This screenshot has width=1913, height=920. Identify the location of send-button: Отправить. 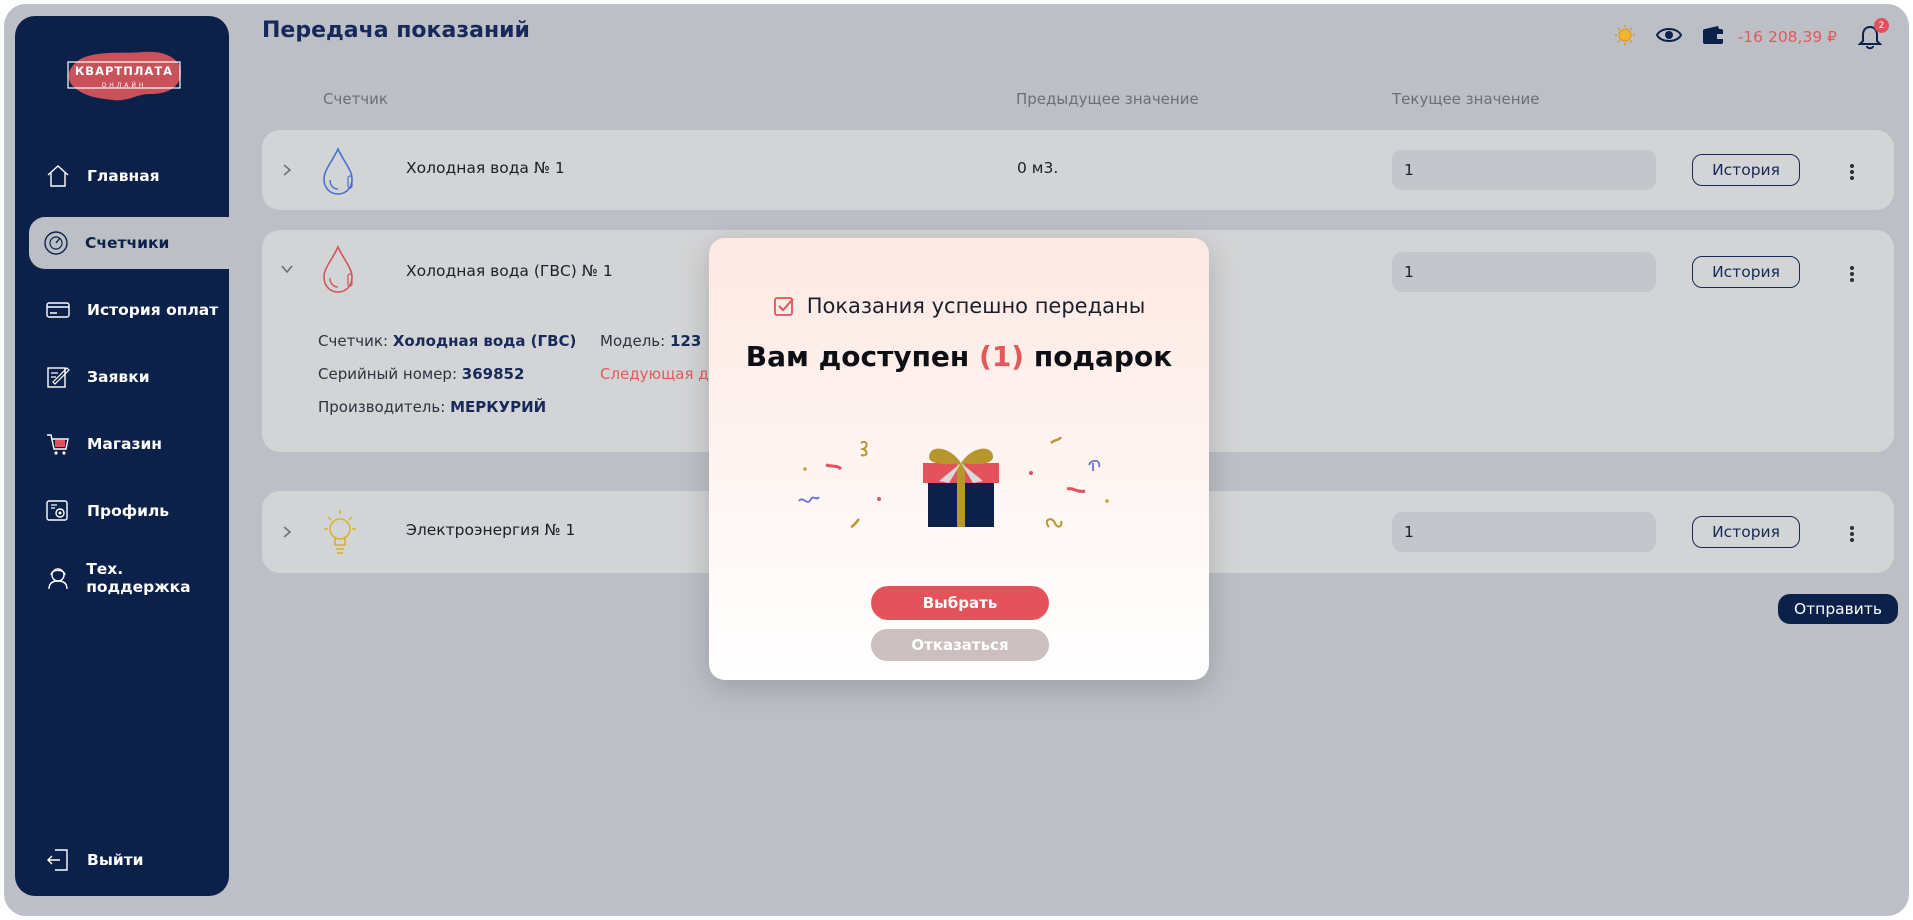
(1838, 609).